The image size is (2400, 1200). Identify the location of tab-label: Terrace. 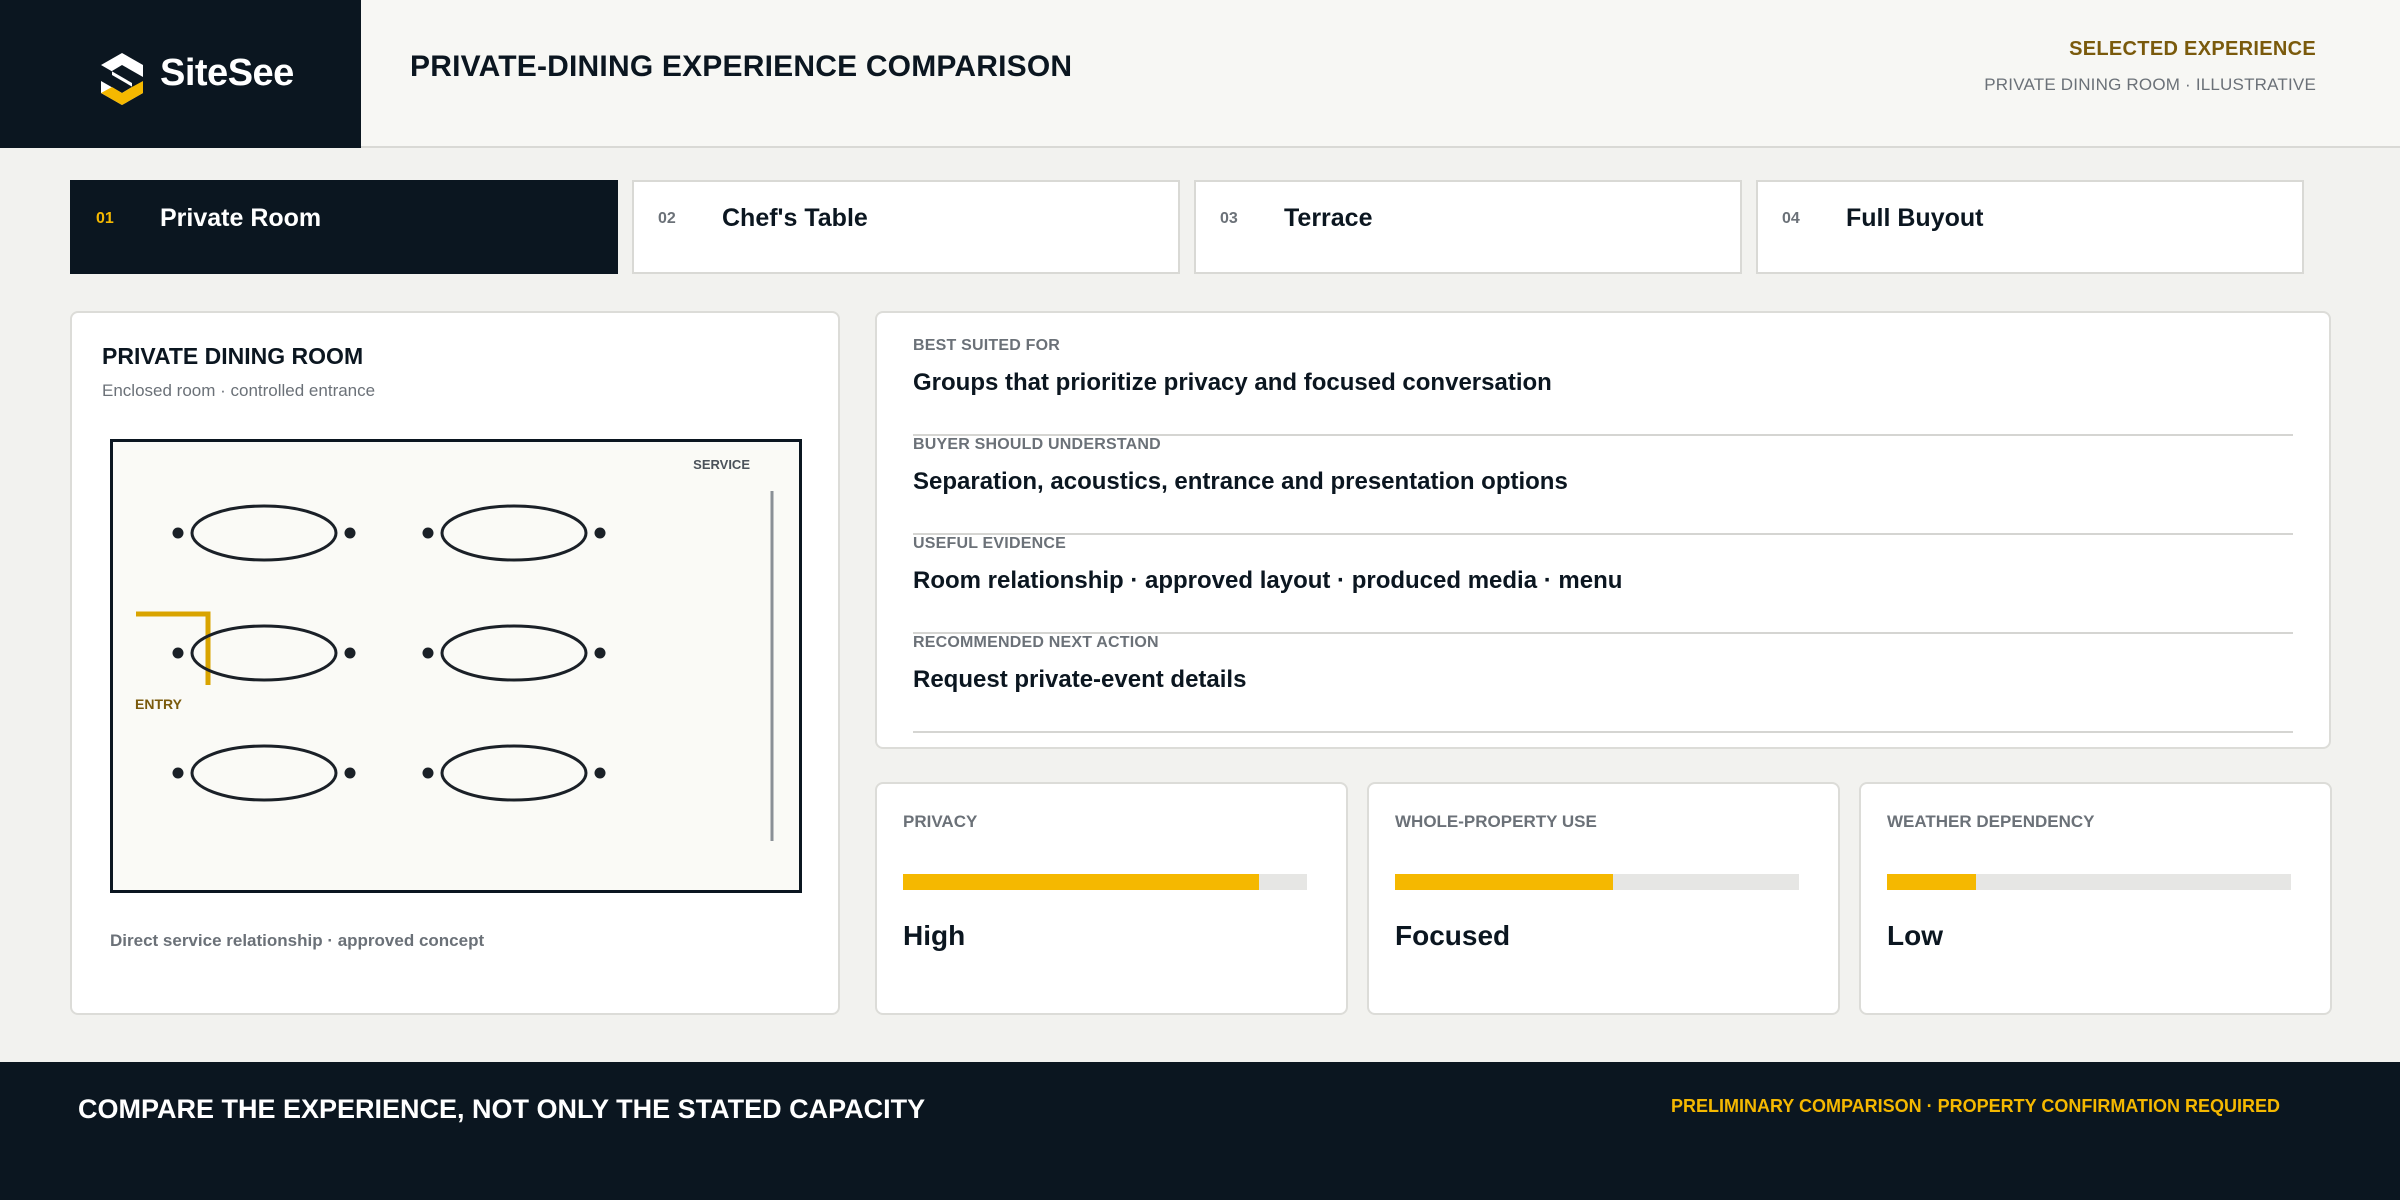
(1328, 218).